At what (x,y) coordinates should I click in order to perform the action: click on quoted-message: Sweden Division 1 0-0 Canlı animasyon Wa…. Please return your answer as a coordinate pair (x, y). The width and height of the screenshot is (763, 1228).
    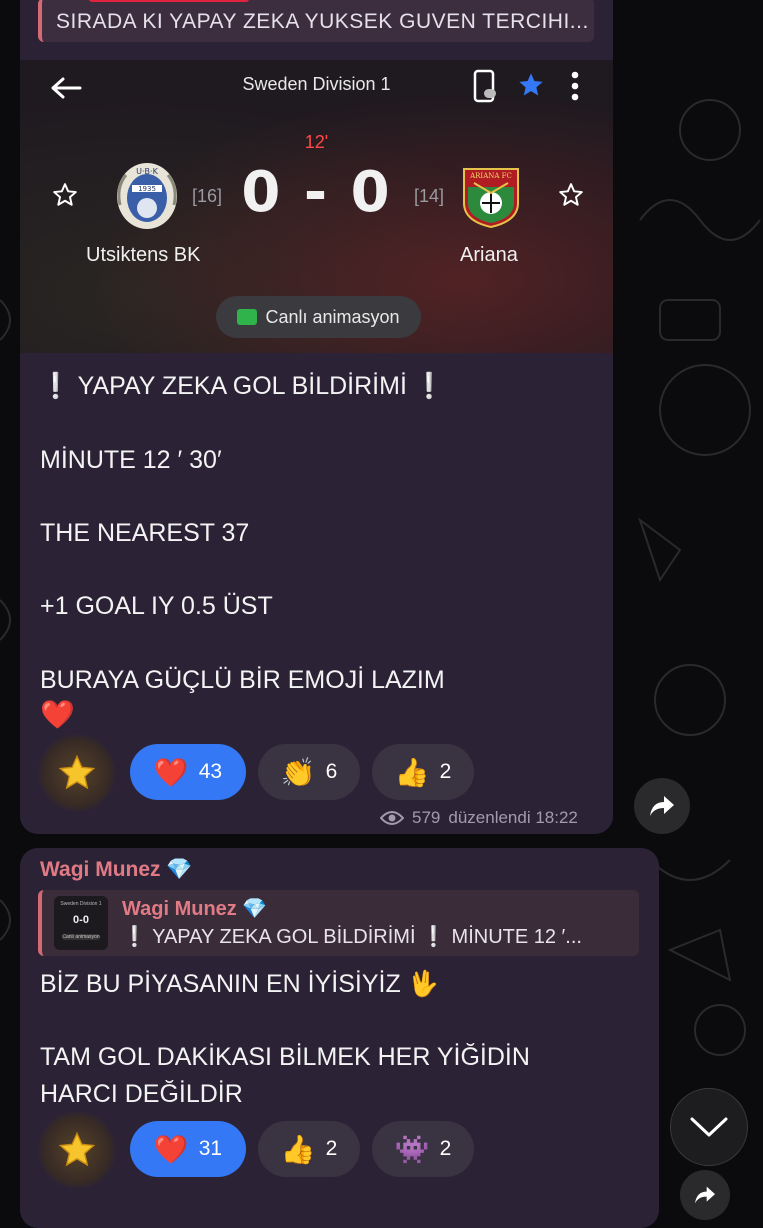
    Looking at the image, I should click on (338, 923).